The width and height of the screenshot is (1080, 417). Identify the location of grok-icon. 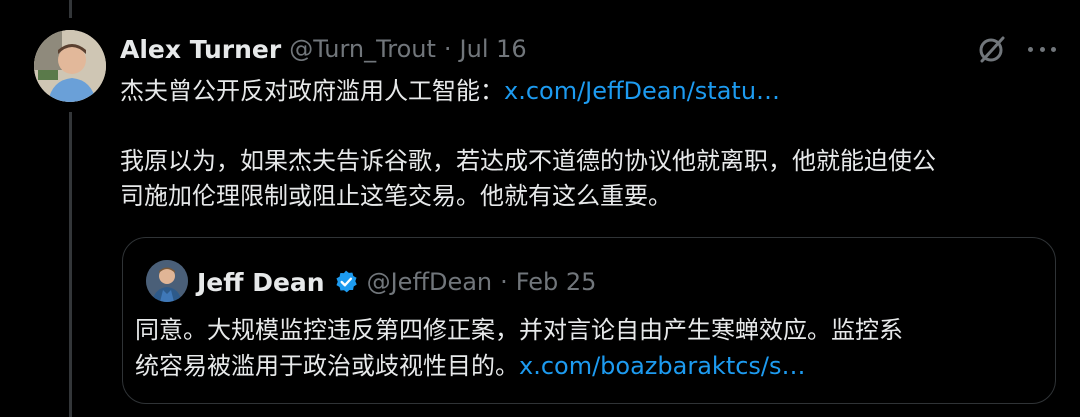
(992, 49).